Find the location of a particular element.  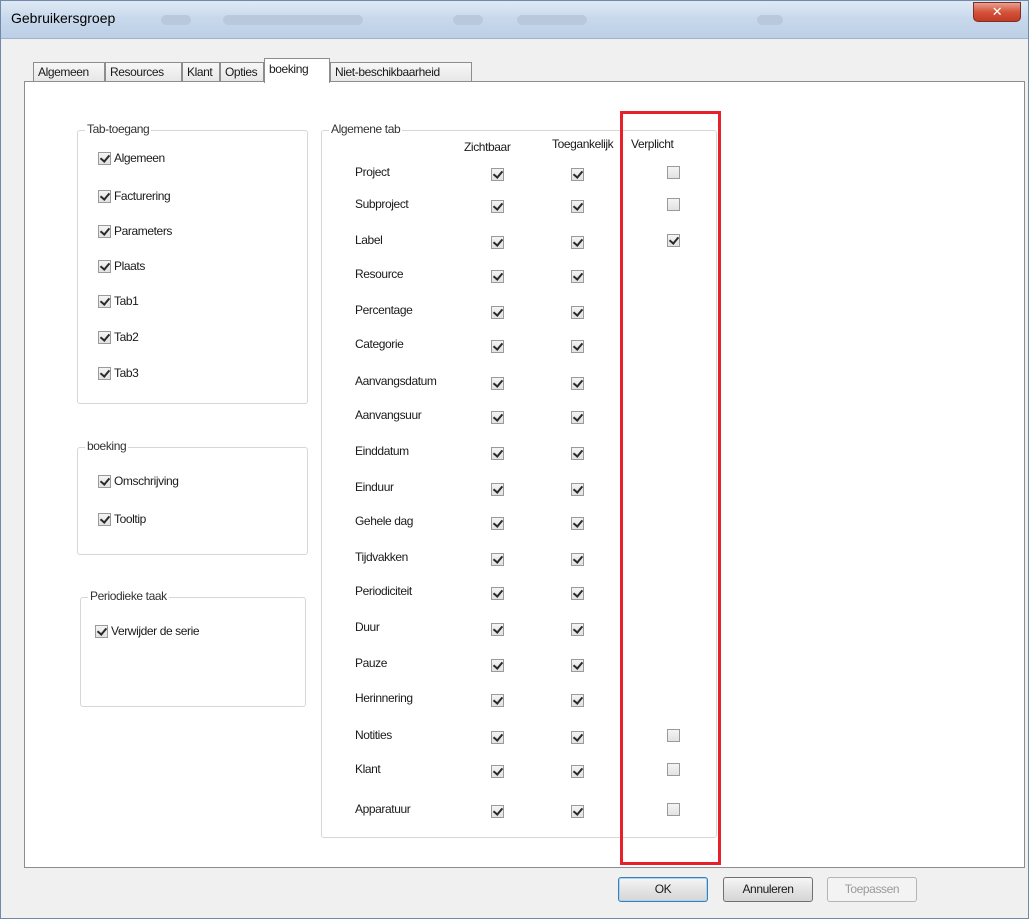

boeking-label: Tooltip is located at coordinates (130, 519).